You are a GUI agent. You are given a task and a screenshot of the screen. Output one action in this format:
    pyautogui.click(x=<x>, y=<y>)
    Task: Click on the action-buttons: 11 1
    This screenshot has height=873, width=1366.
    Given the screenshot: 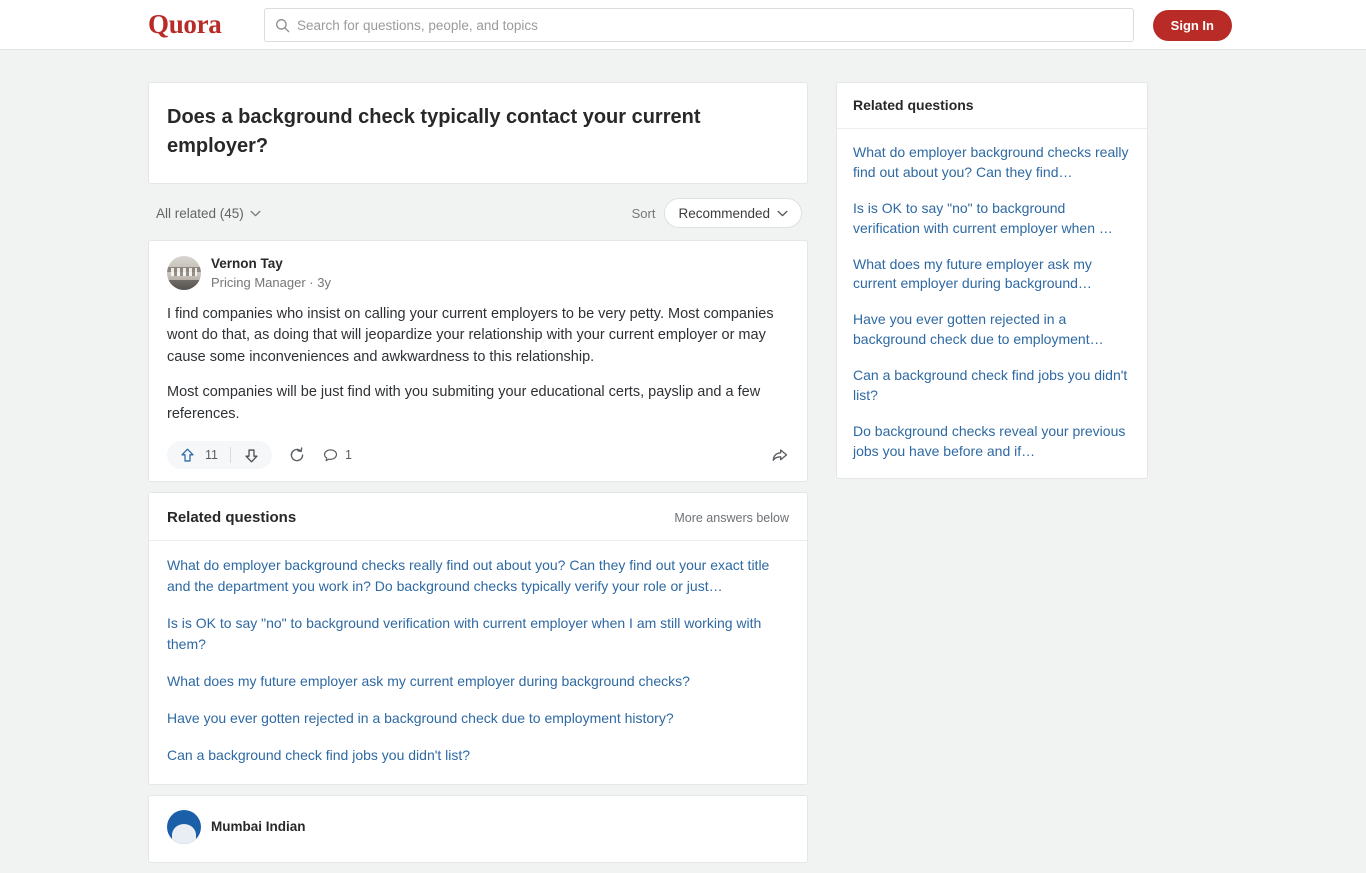 What is the action you would take?
    pyautogui.click(x=259, y=455)
    